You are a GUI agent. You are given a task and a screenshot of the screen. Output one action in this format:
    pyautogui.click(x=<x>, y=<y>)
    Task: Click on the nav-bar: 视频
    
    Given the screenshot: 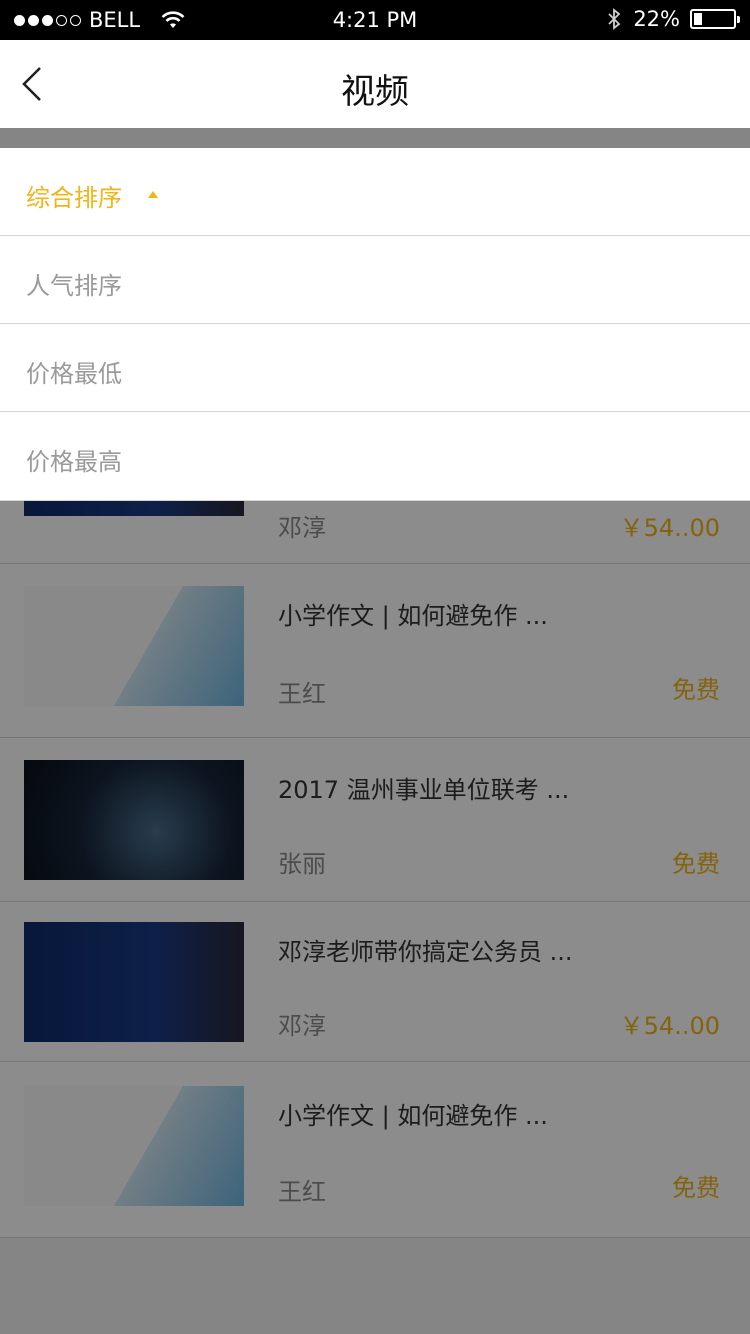 What is the action you would take?
    pyautogui.click(x=375, y=84)
    